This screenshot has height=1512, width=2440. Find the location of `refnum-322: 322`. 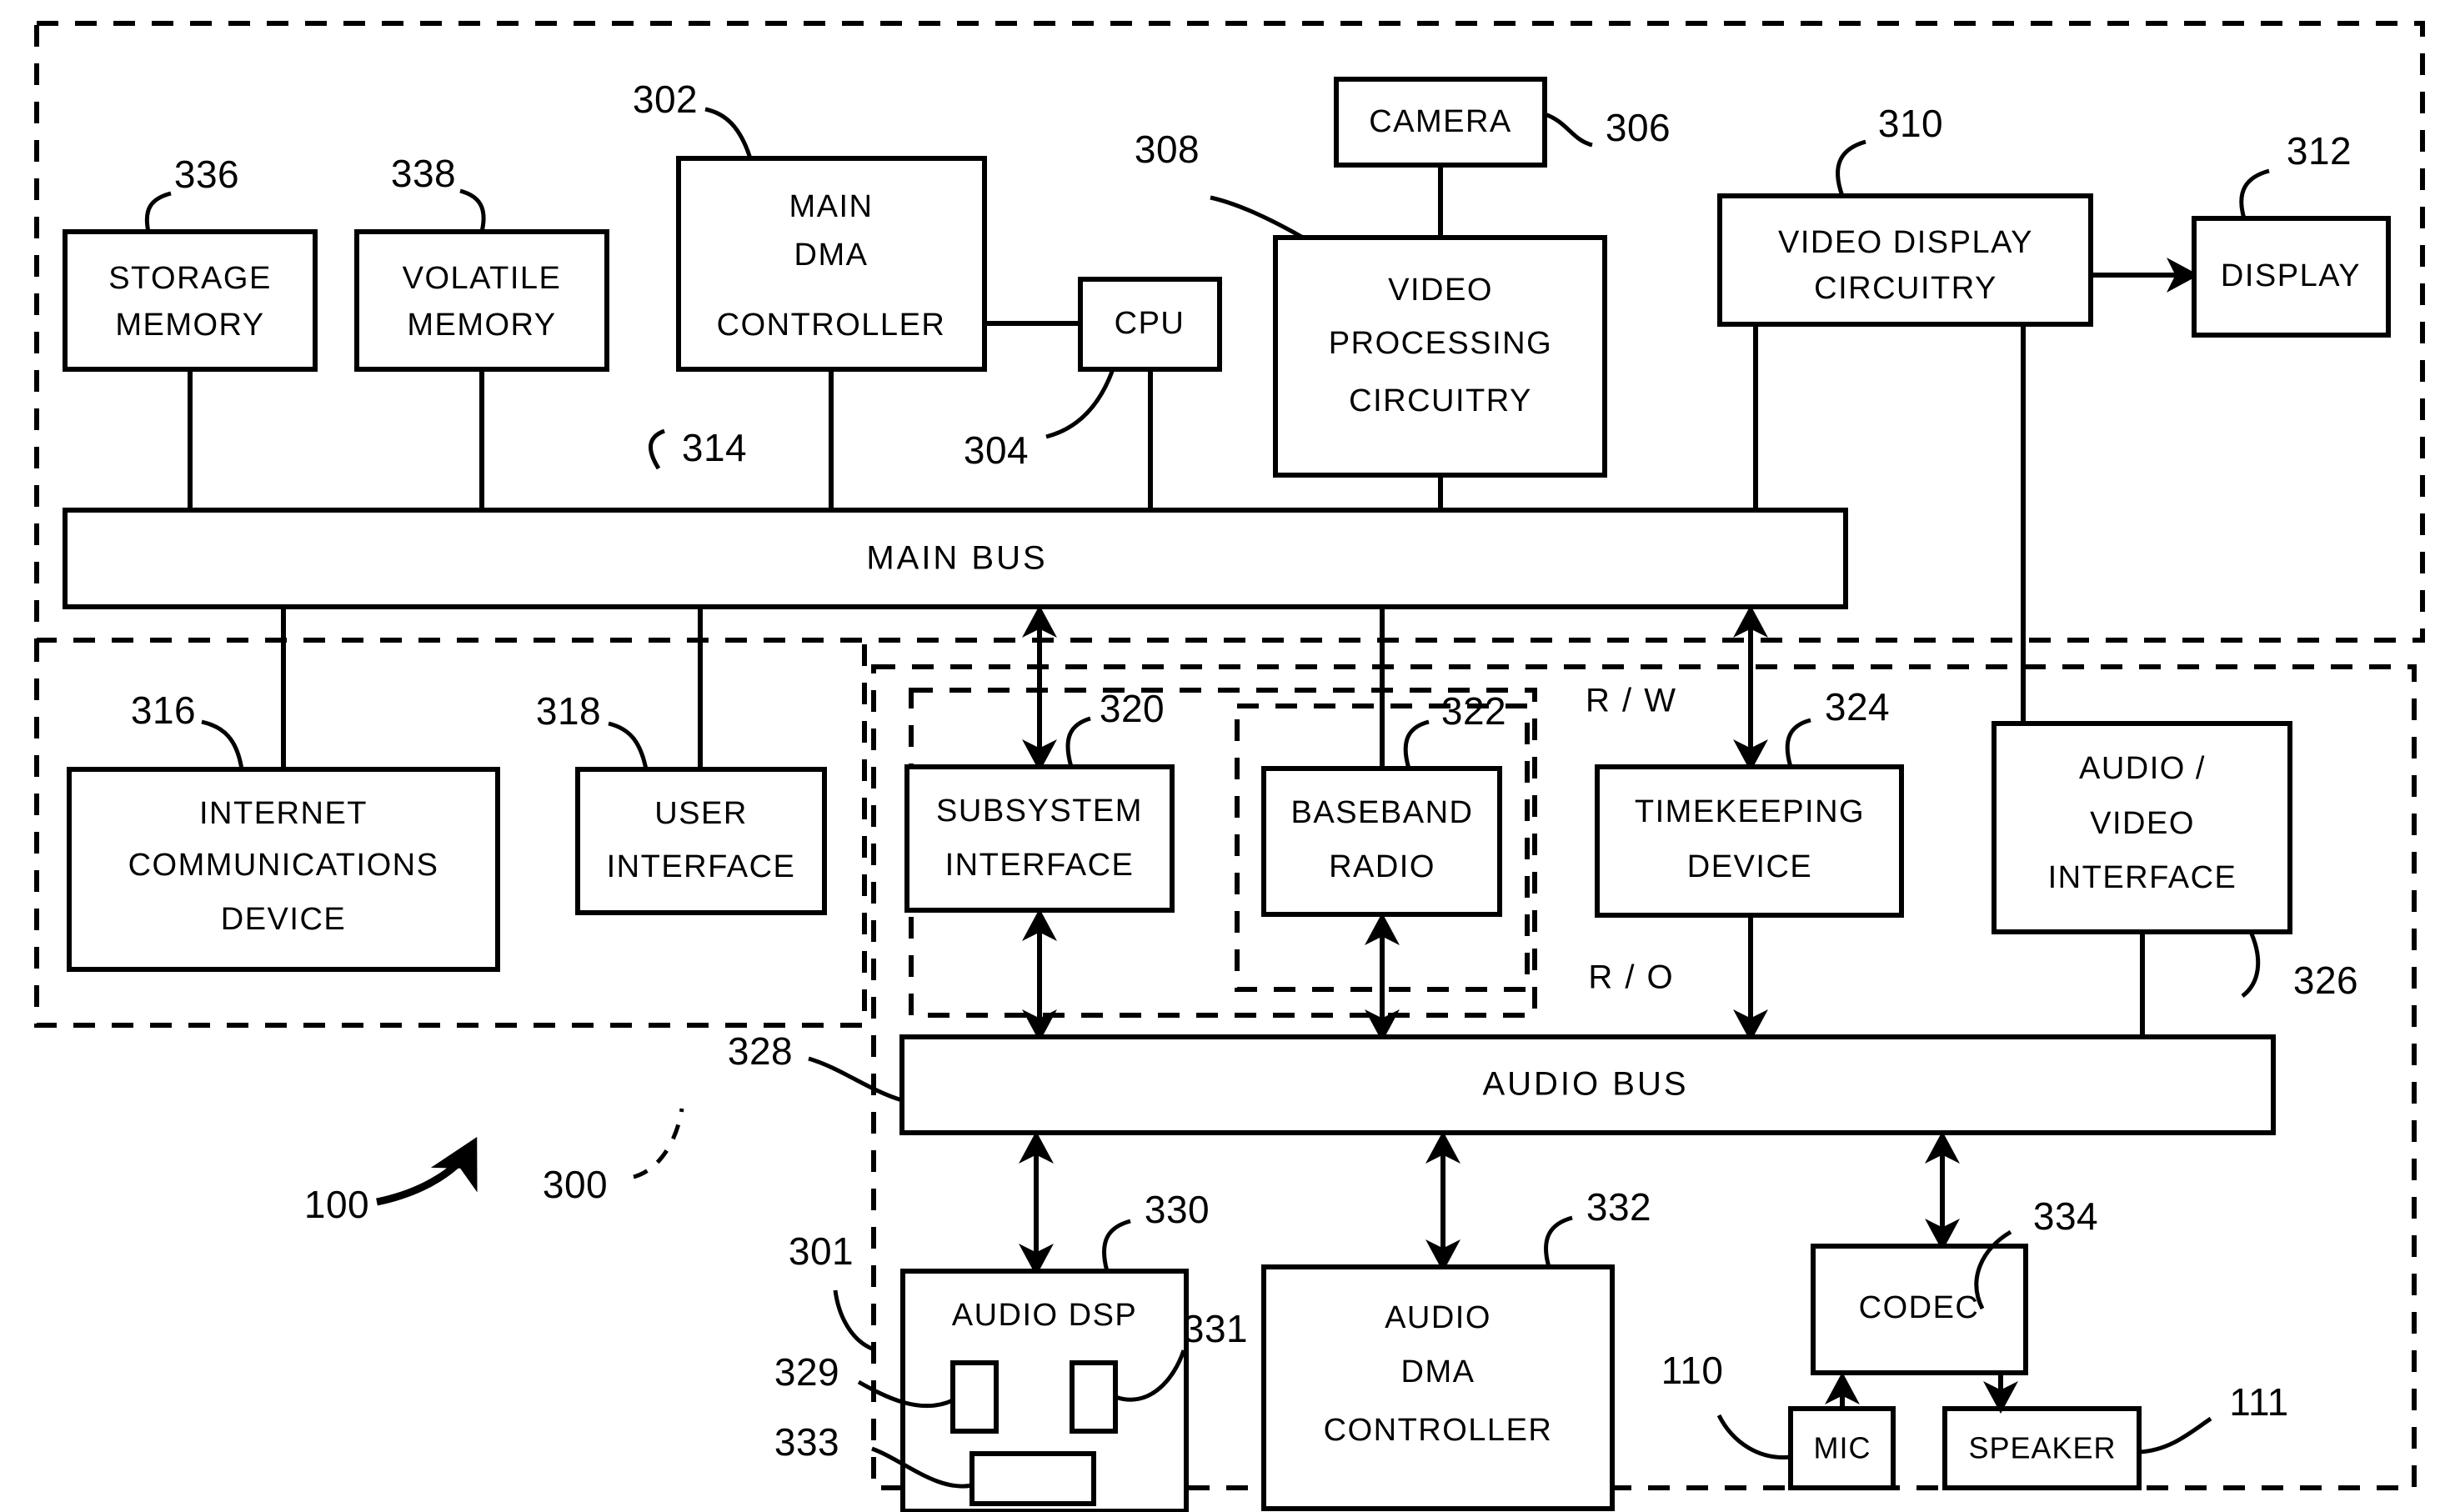

refnum-322: 322 is located at coordinates (1473, 711).